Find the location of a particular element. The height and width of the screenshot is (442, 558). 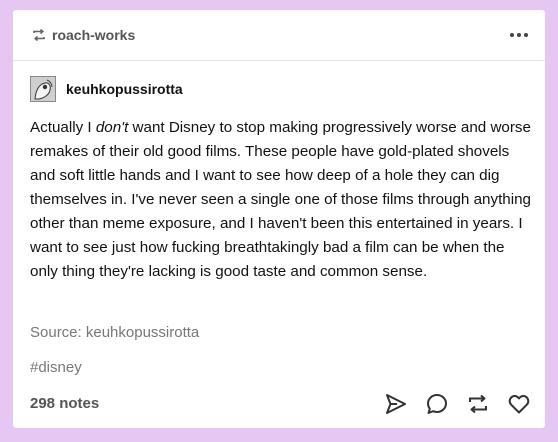

like-icon is located at coordinates (519, 404).